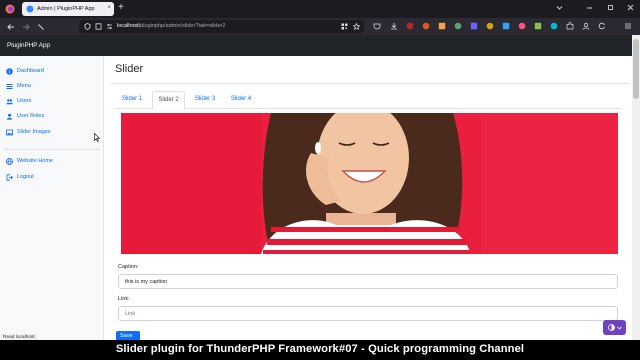  What do you see at coordinates (24, 101) in the screenshot?
I see `sidebar-item-label: Users` at bounding box center [24, 101].